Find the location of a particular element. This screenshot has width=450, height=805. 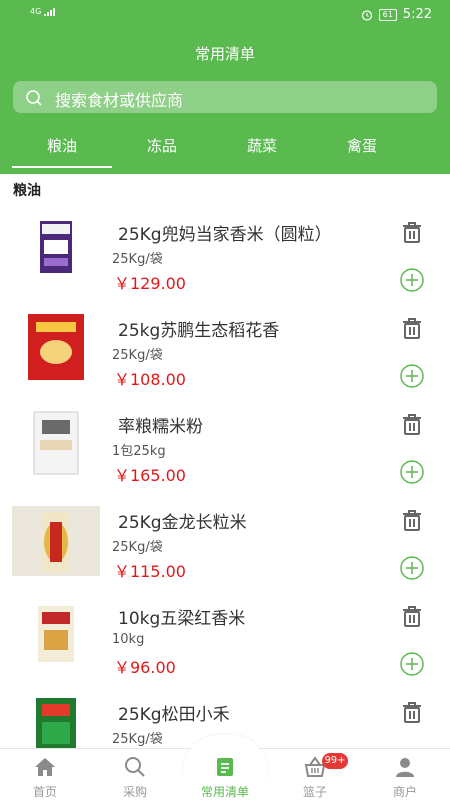

nav-label: 篮子 is located at coordinates (314, 792).